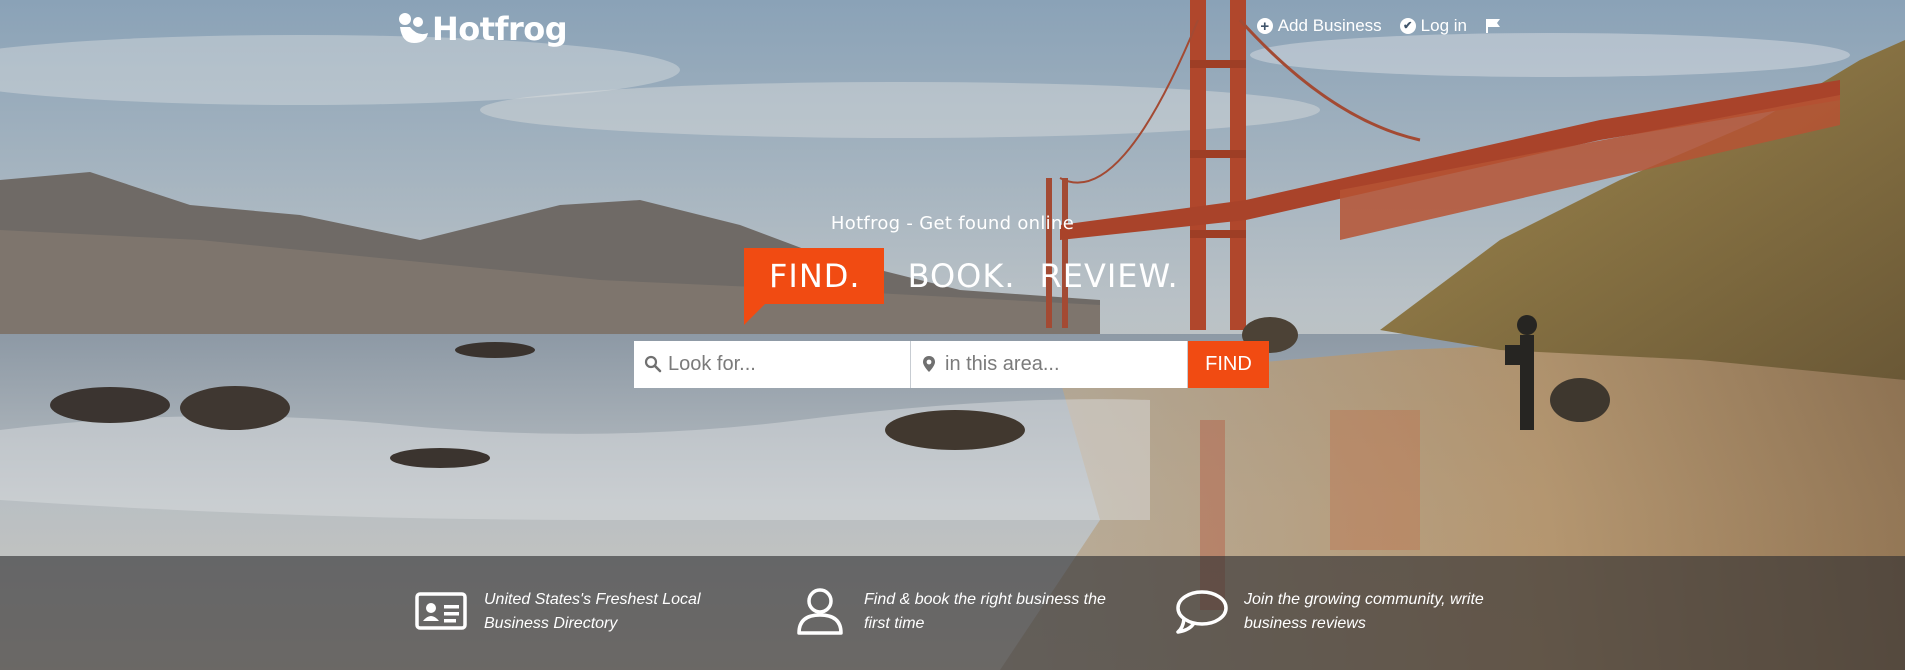 The width and height of the screenshot is (1905, 670). I want to click on headline-book: BOOK., so click(950, 276).